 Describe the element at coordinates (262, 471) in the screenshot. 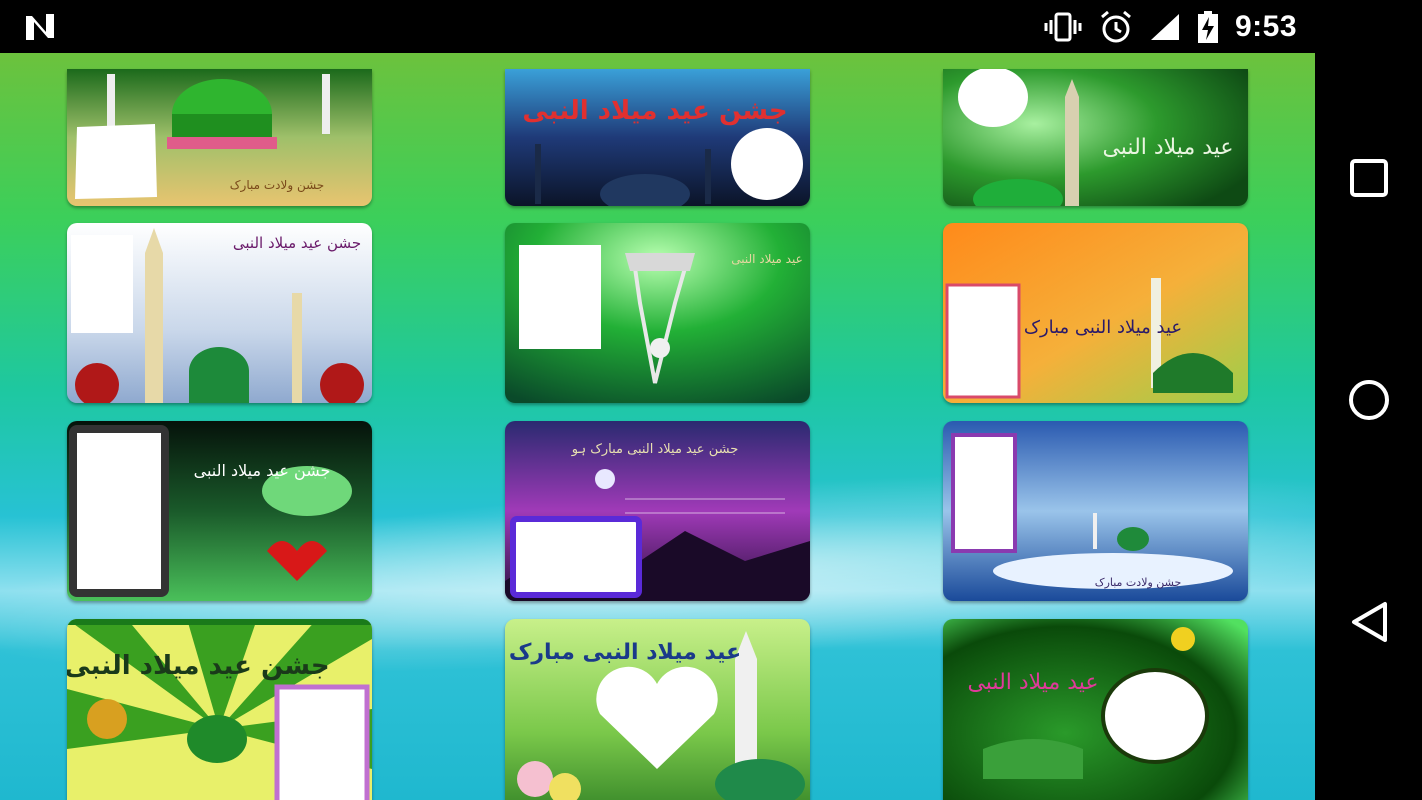

I see `card-7-text: جشن عید میلاد النبی` at that location.